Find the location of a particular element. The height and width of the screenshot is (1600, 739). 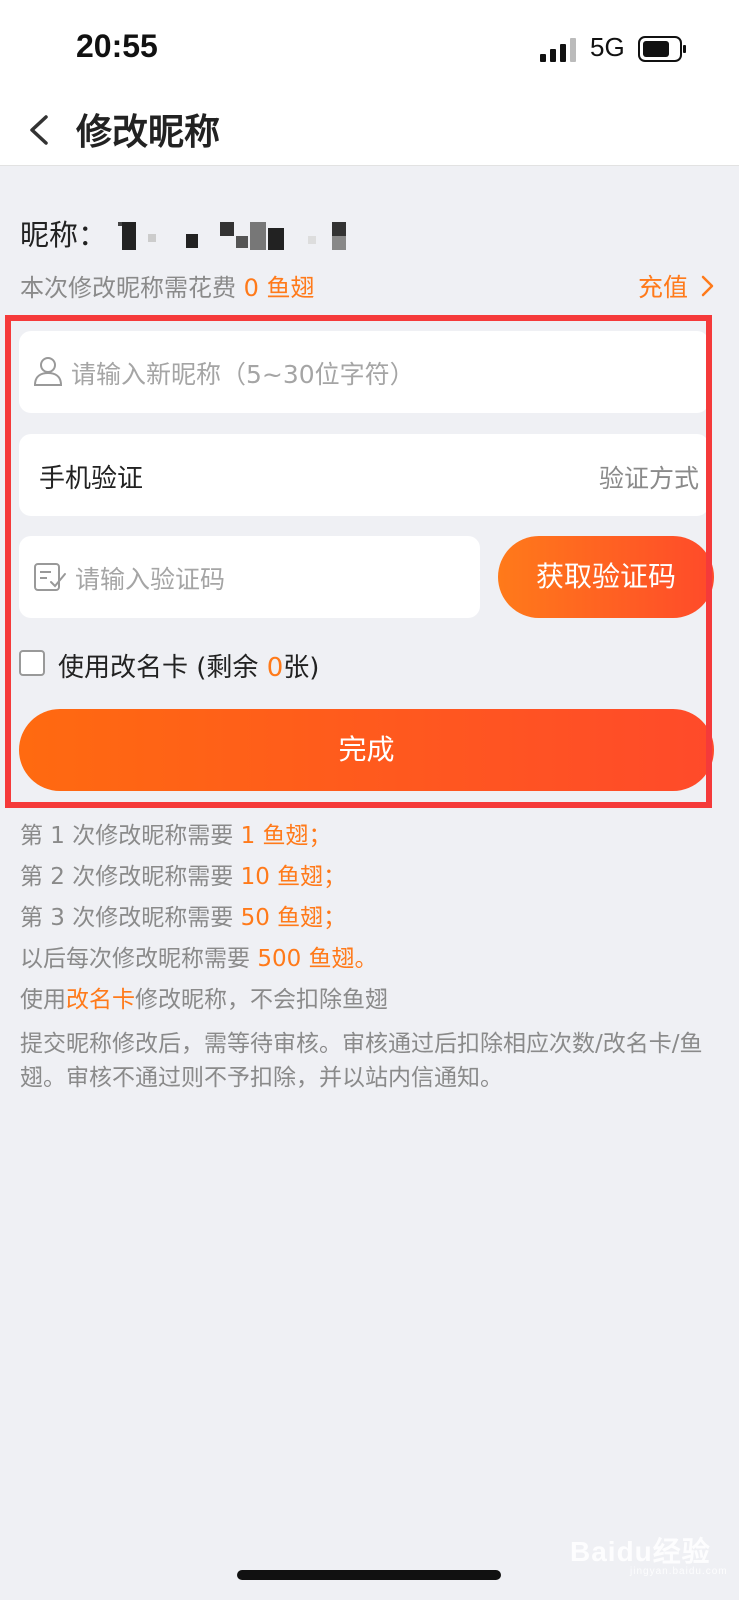

nickname-mosaic-image is located at coordinates (232, 236).